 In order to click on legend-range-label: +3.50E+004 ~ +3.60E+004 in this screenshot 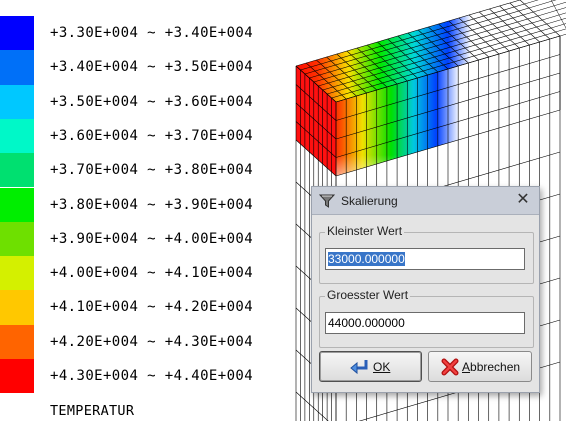, I will do `click(152, 101)`.